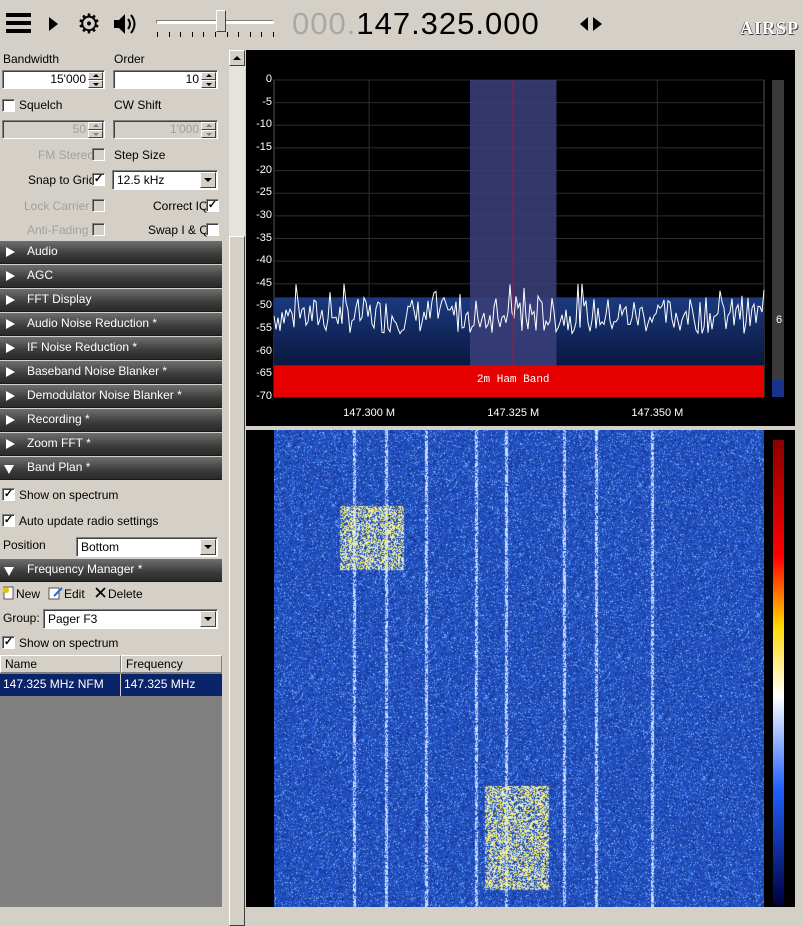 The image size is (803, 926). What do you see at coordinates (111, 420) in the screenshot?
I see `section-recording: Recording *` at bounding box center [111, 420].